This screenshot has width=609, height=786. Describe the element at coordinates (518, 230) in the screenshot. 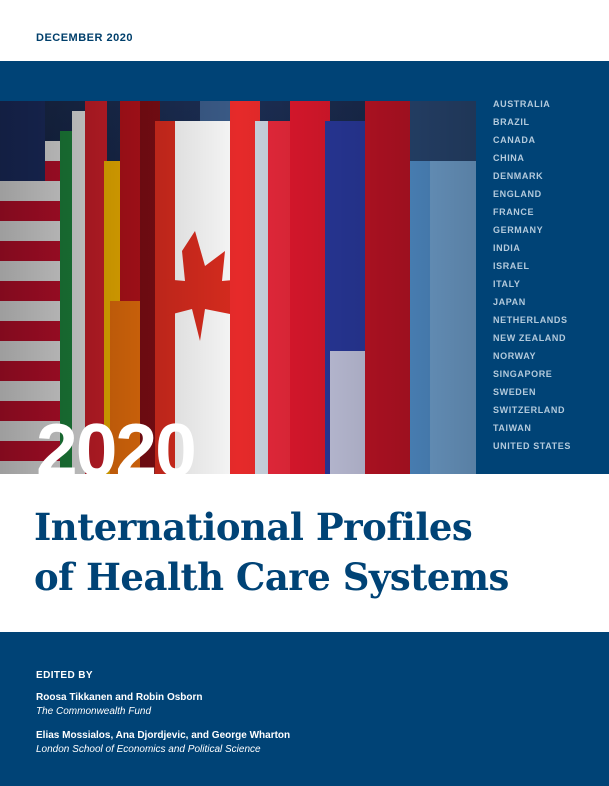

I see `country-item: GERMANY` at that location.